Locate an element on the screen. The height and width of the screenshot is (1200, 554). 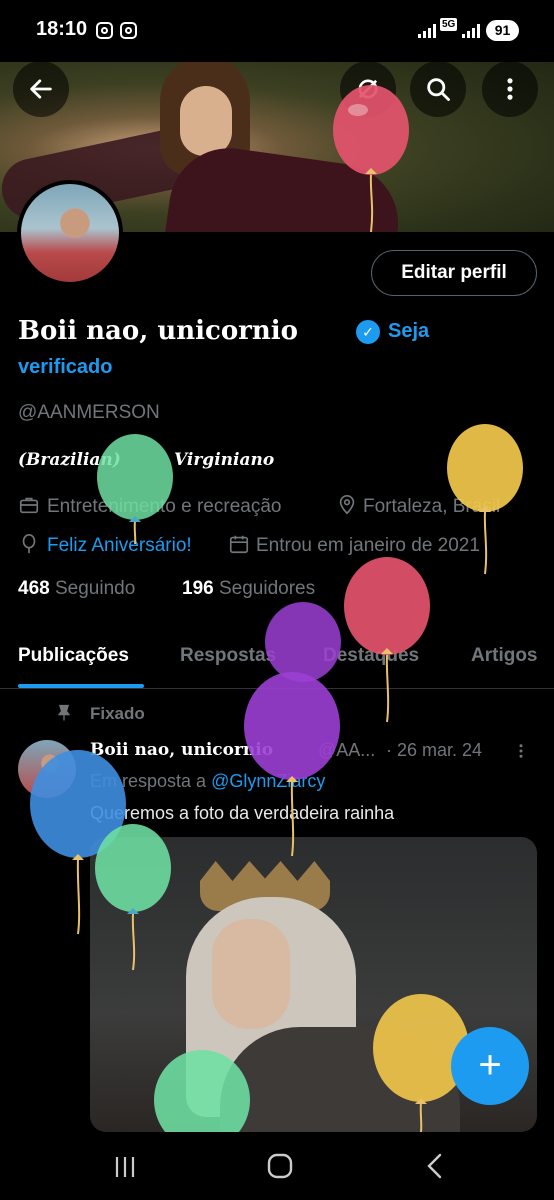
search-icon is located at coordinates (438, 89).